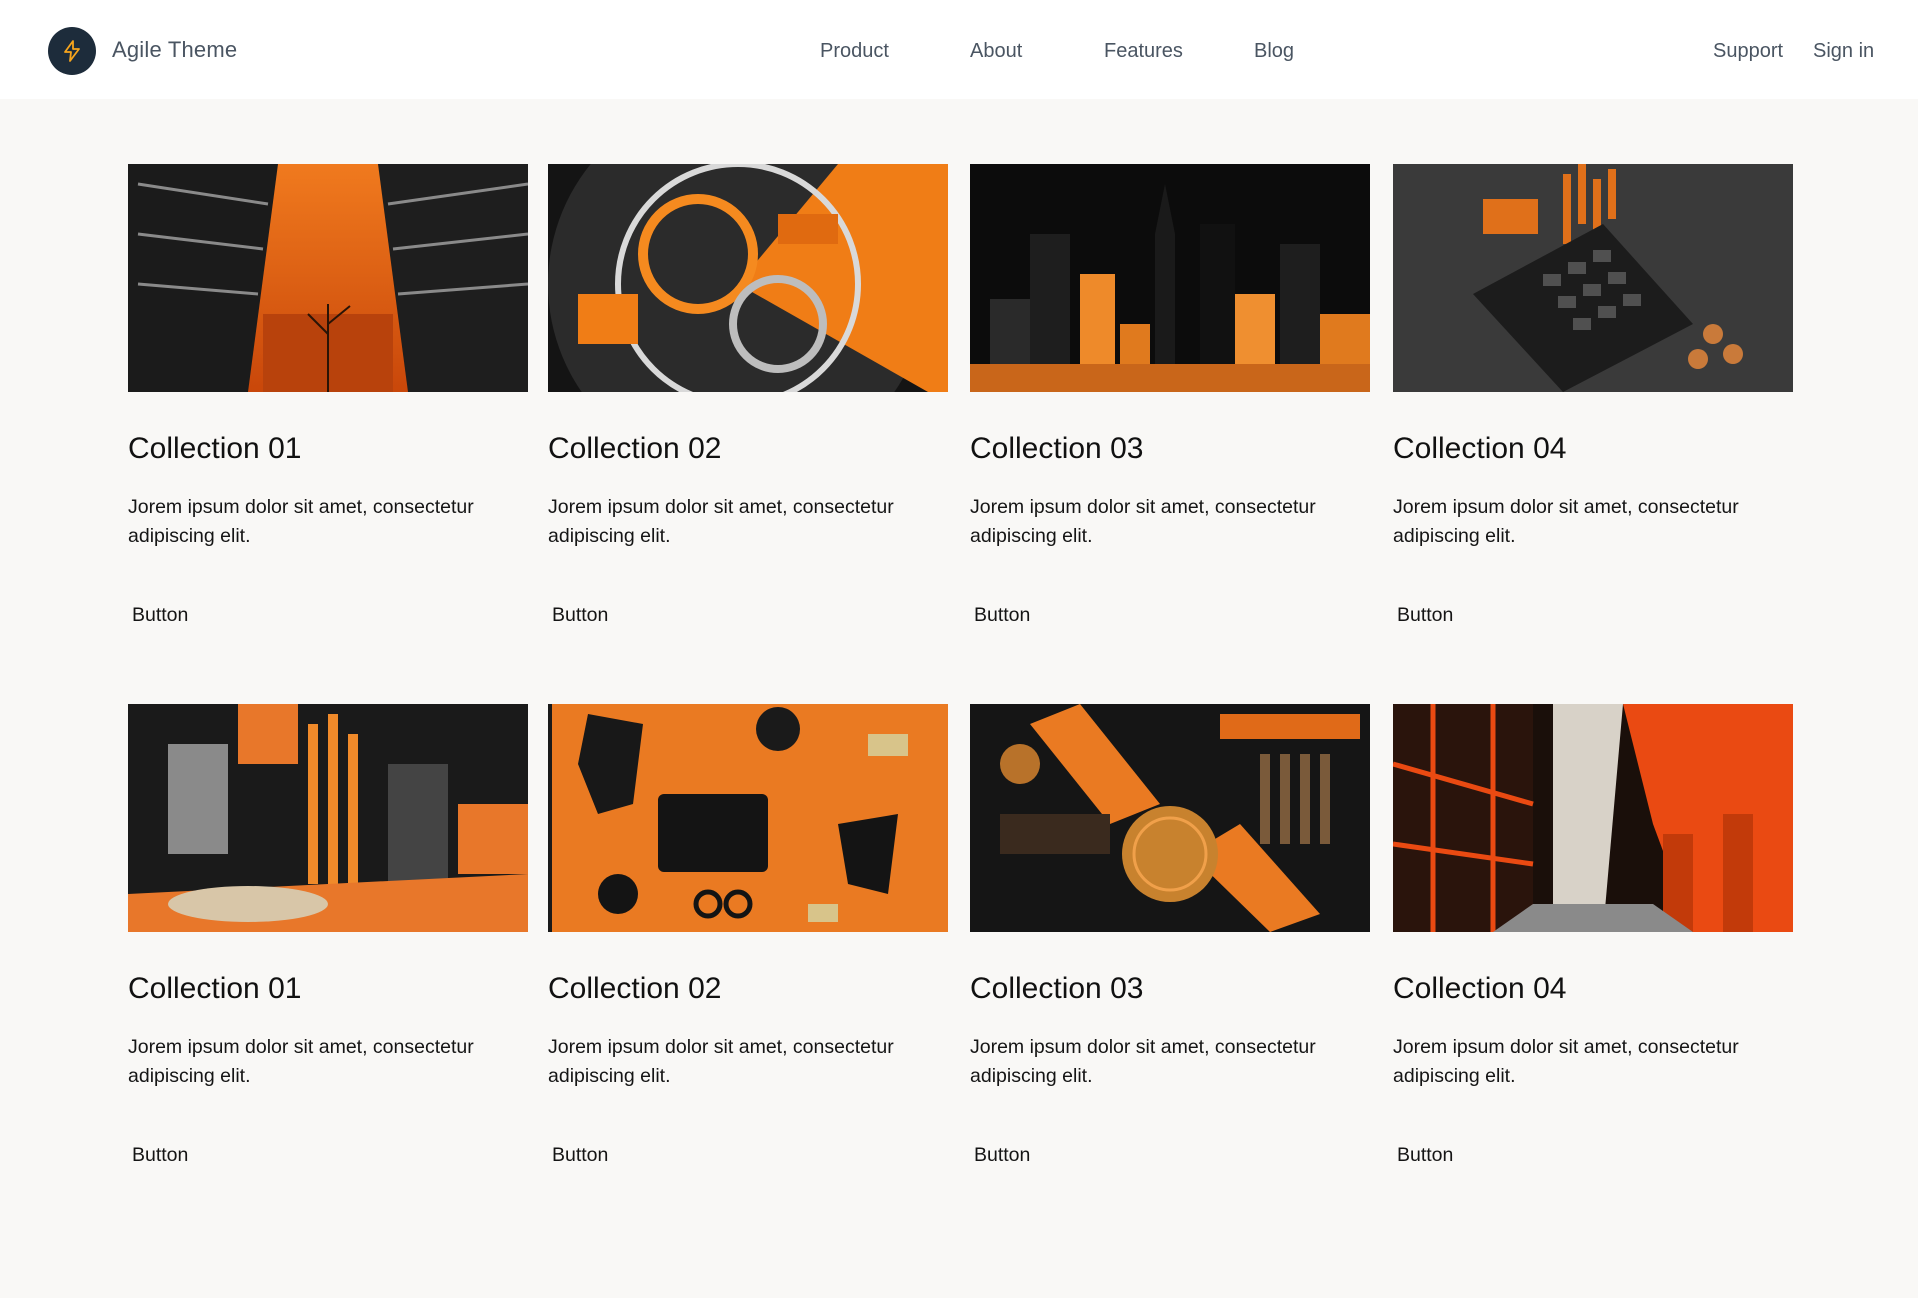 Image resolution: width=1918 pixels, height=1298 pixels. I want to click on nav-product: Product, so click(854, 51).